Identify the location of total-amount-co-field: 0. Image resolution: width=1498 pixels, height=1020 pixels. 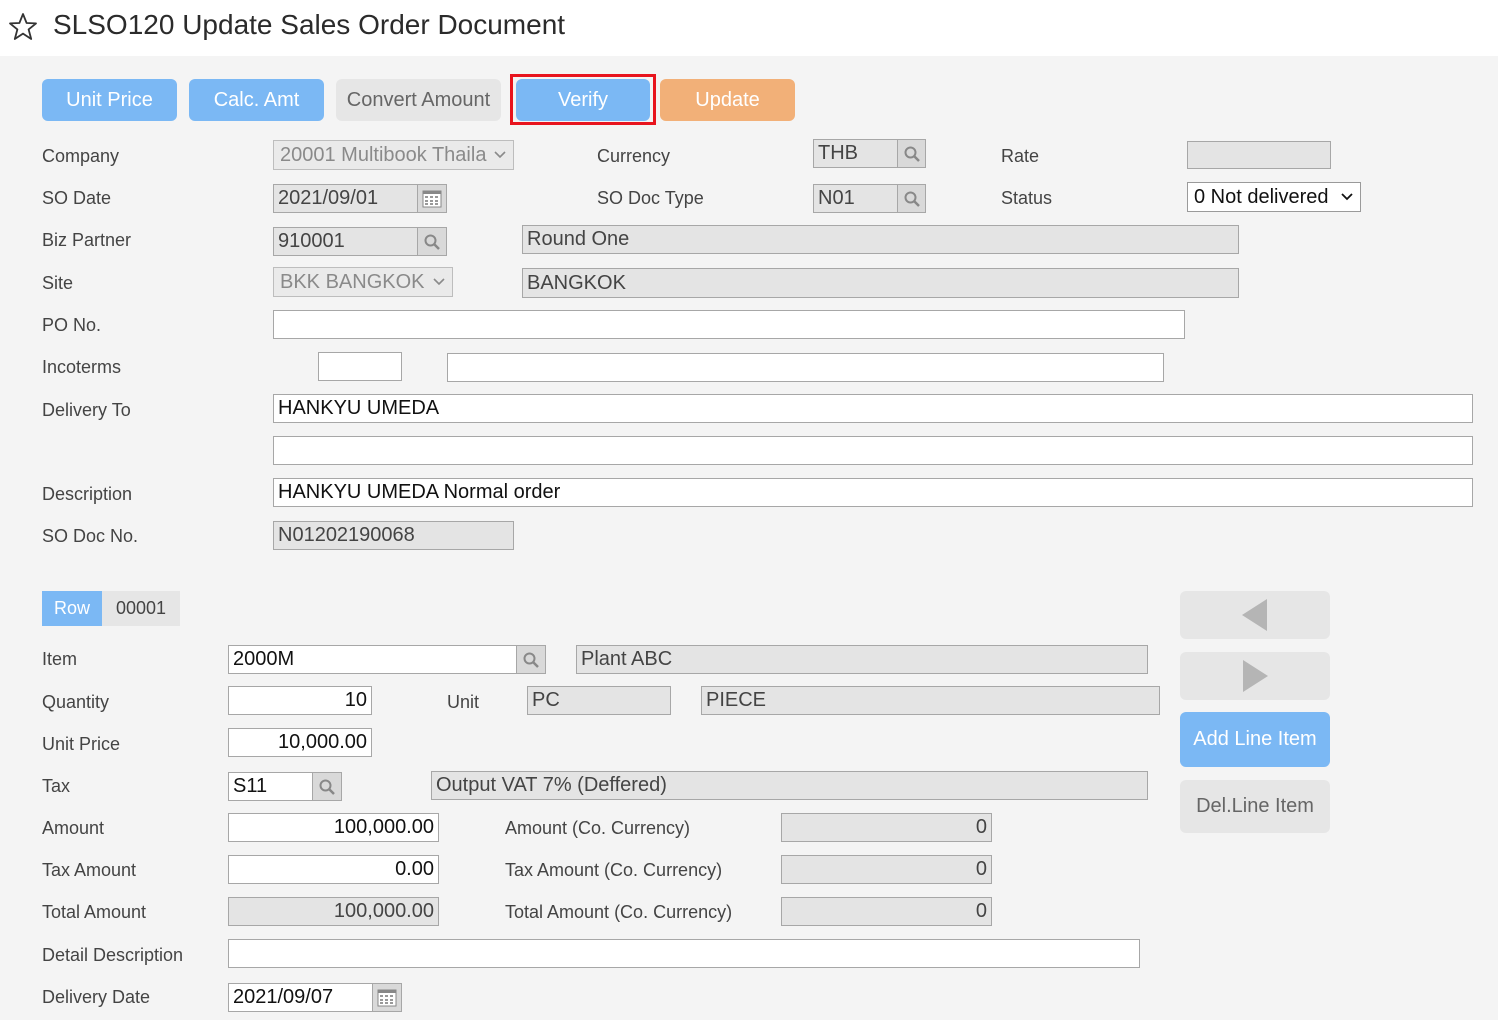
(886, 911).